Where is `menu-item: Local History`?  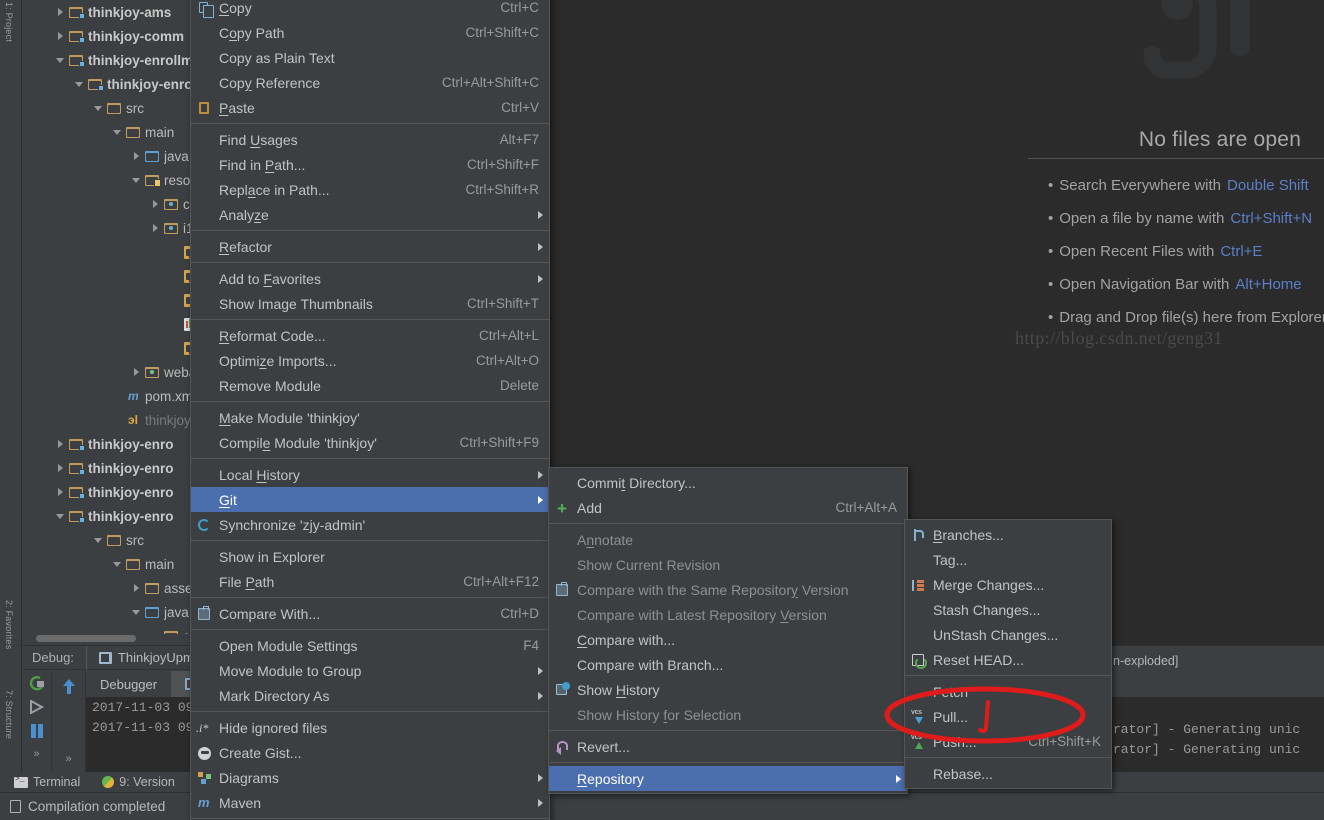 menu-item: Local History is located at coordinates (370, 474).